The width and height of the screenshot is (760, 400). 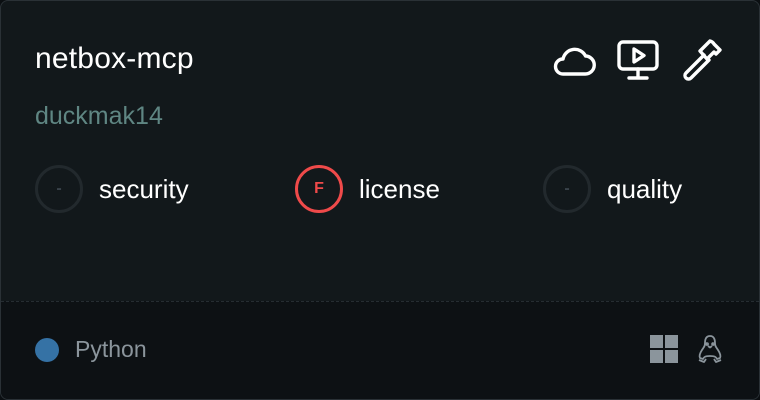 I want to click on language-indicator: Python, so click(x=91, y=349).